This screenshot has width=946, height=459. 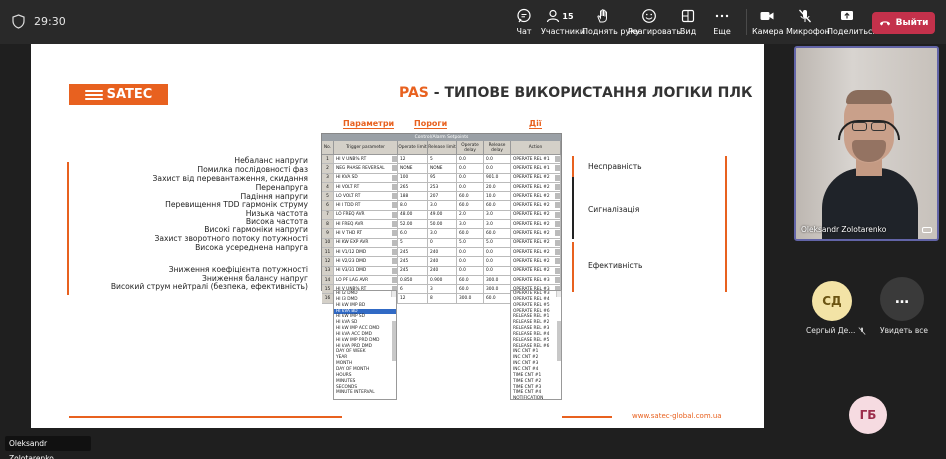 I want to click on dropdown-option: MINUTE INTERVAL, so click(x=365, y=393).